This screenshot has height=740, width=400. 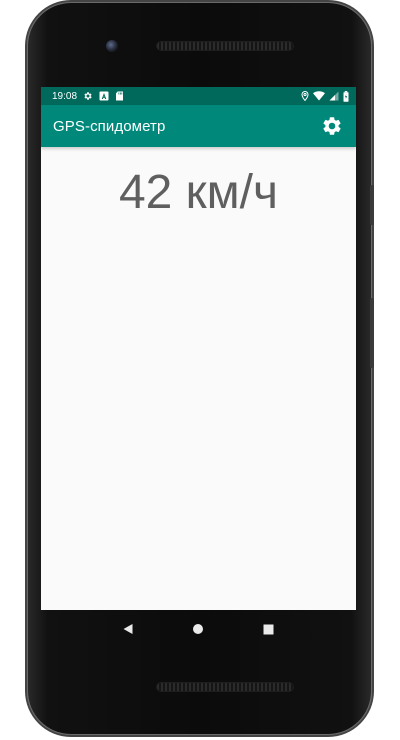 I want to click on volume-button, so click(x=372, y=333).